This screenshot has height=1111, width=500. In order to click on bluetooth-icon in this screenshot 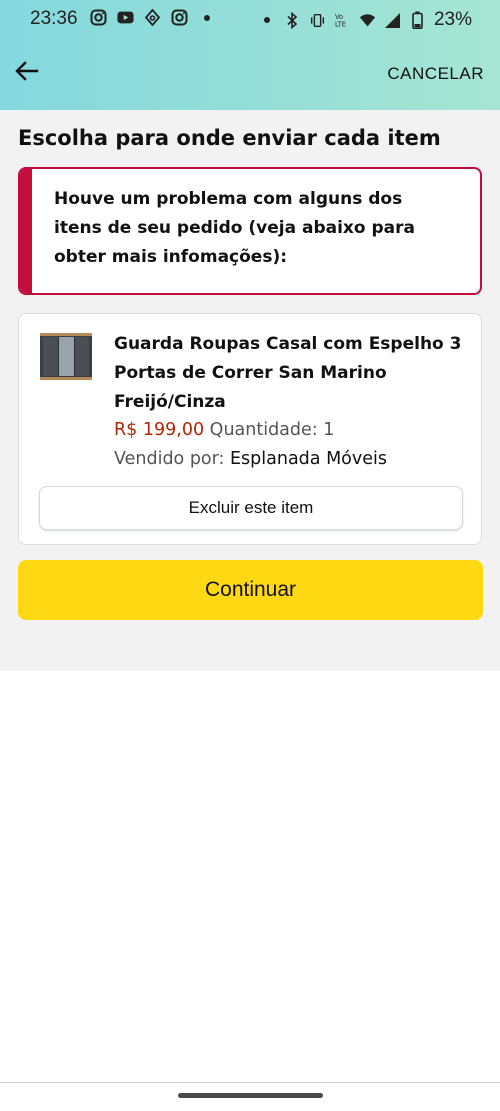, I will do `click(292, 20)`.